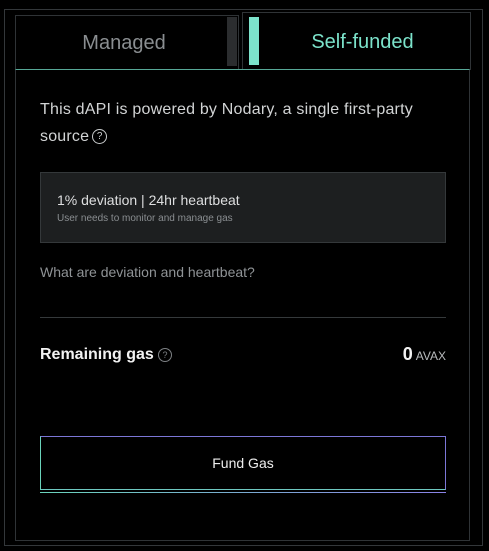  I want to click on tab-self-funded: Self-funded, so click(356, 41).